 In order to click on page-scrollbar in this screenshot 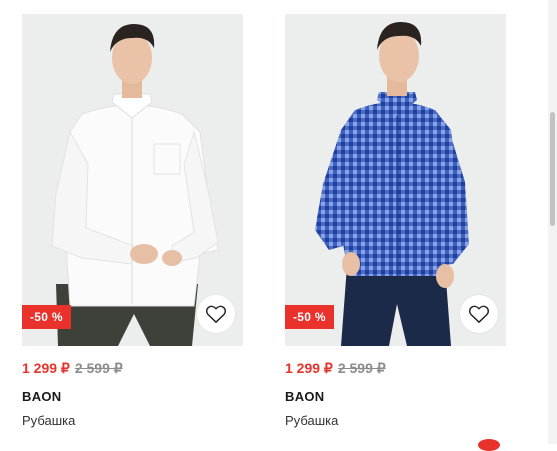, I will do `click(552, 222)`.